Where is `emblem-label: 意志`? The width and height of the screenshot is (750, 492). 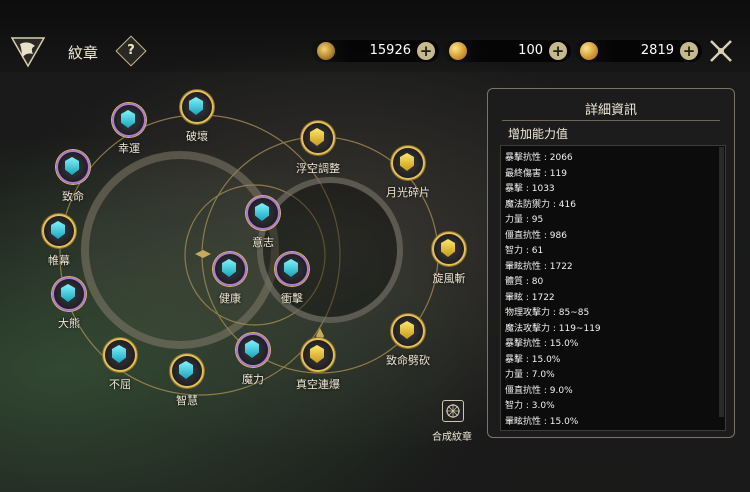 emblem-label: 意志 is located at coordinates (263, 242).